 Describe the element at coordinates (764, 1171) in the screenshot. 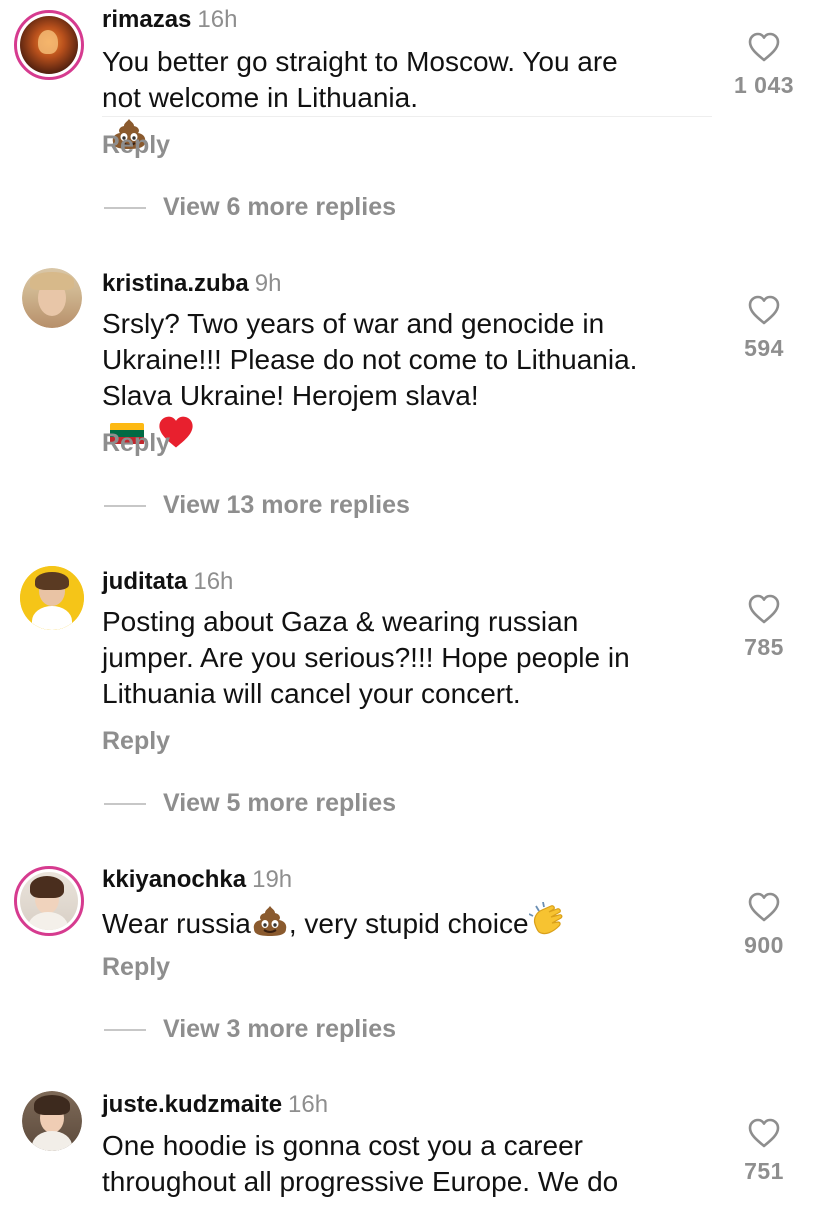

I see `like-count: 751` at that location.